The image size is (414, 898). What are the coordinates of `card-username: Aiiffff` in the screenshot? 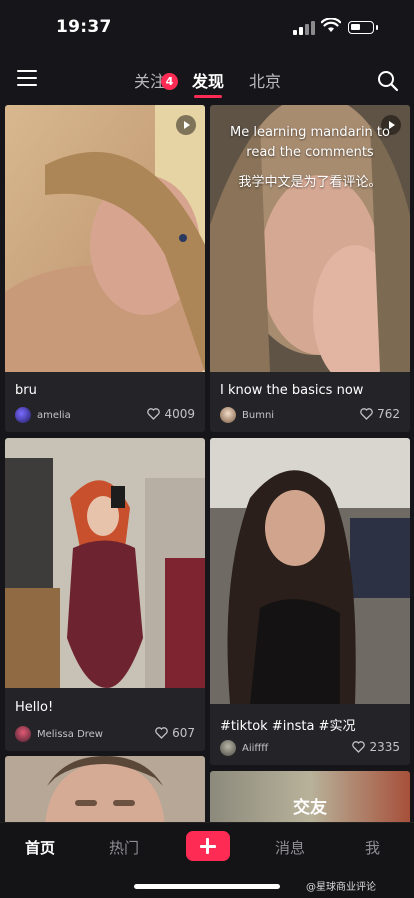 It's located at (255, 748).